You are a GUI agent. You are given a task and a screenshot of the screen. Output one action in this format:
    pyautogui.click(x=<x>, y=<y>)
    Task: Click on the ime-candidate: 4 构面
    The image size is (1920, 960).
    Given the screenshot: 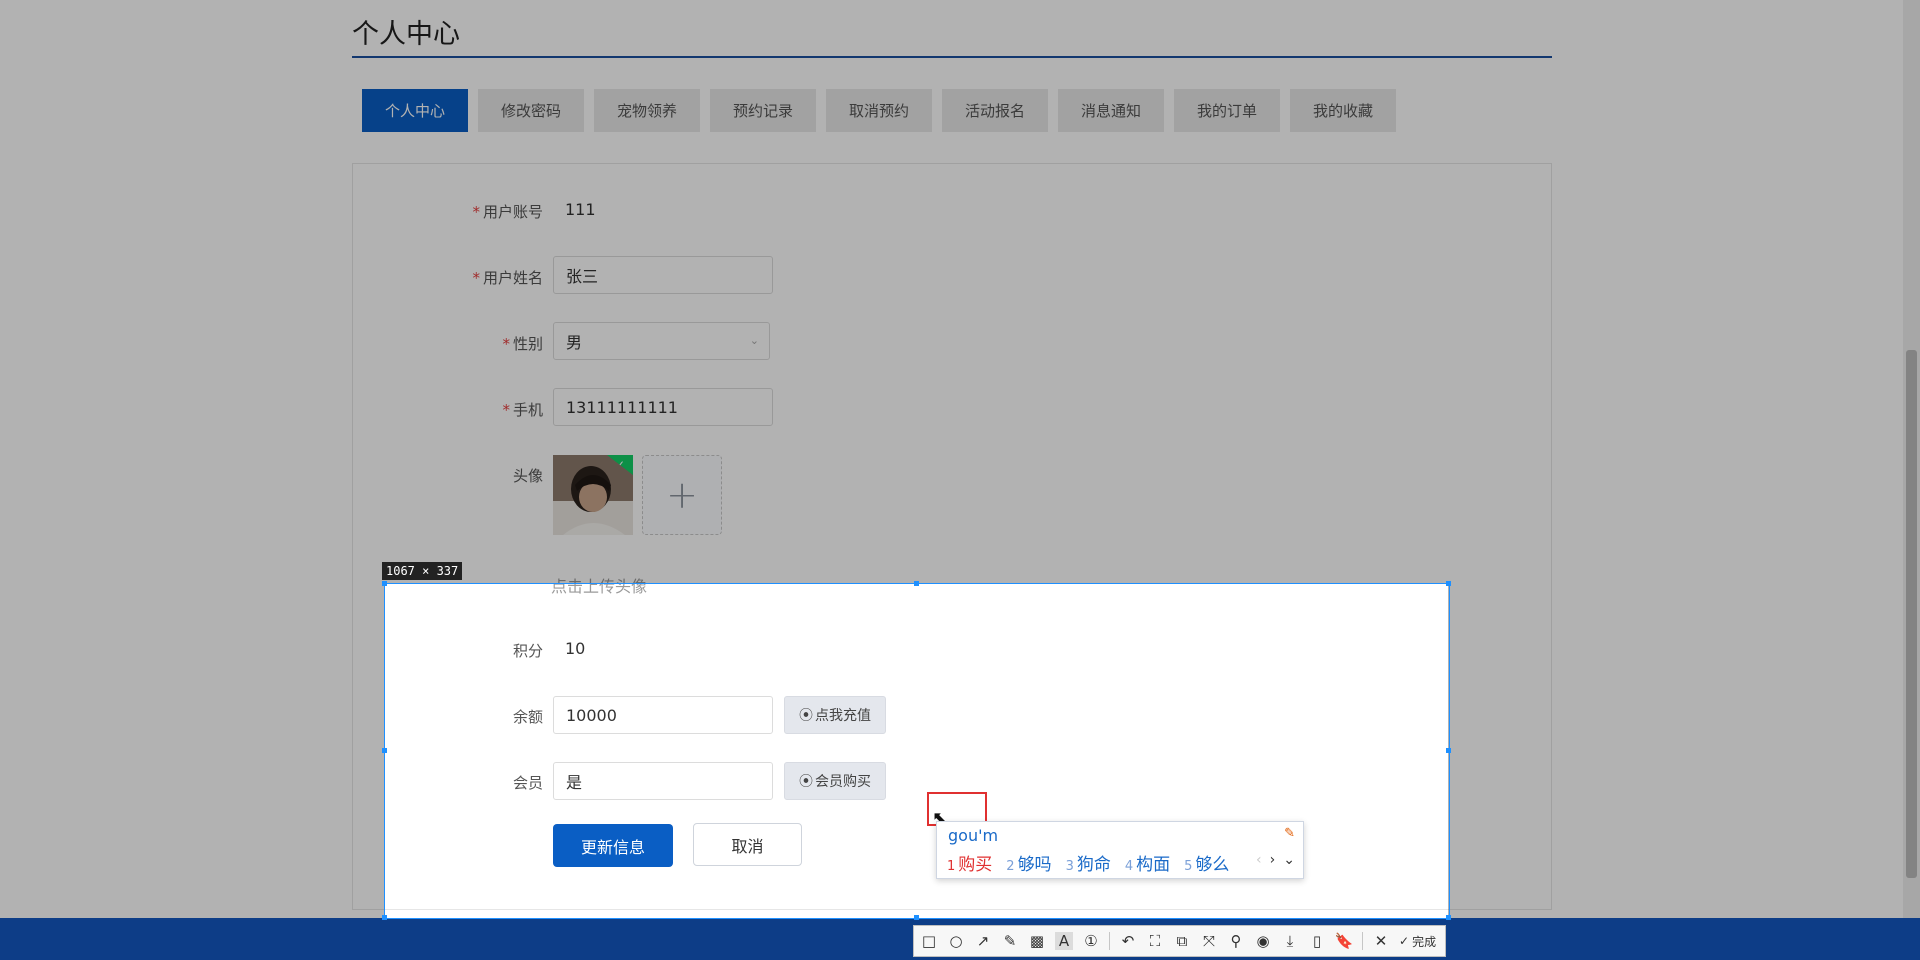 What is the action you would take?
    pyautogui.click(x=1147, y=862)
    